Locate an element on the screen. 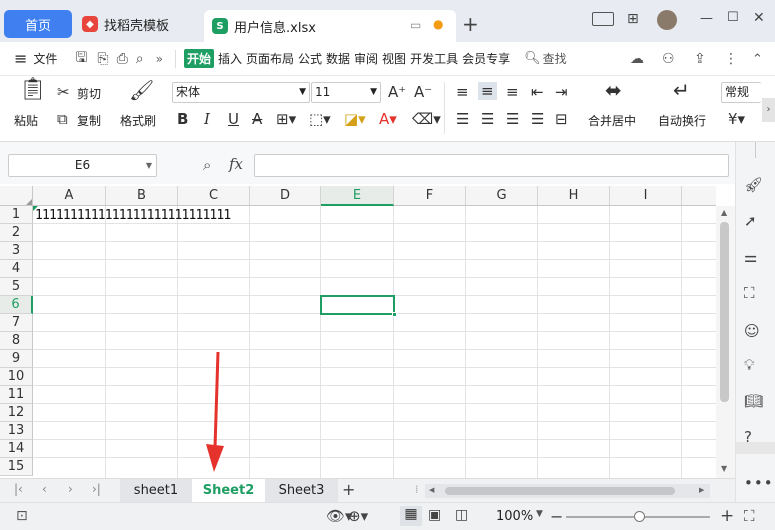 This screenshot has height=530, width=775. column-header-h: H is located at coordinates (574, 196).